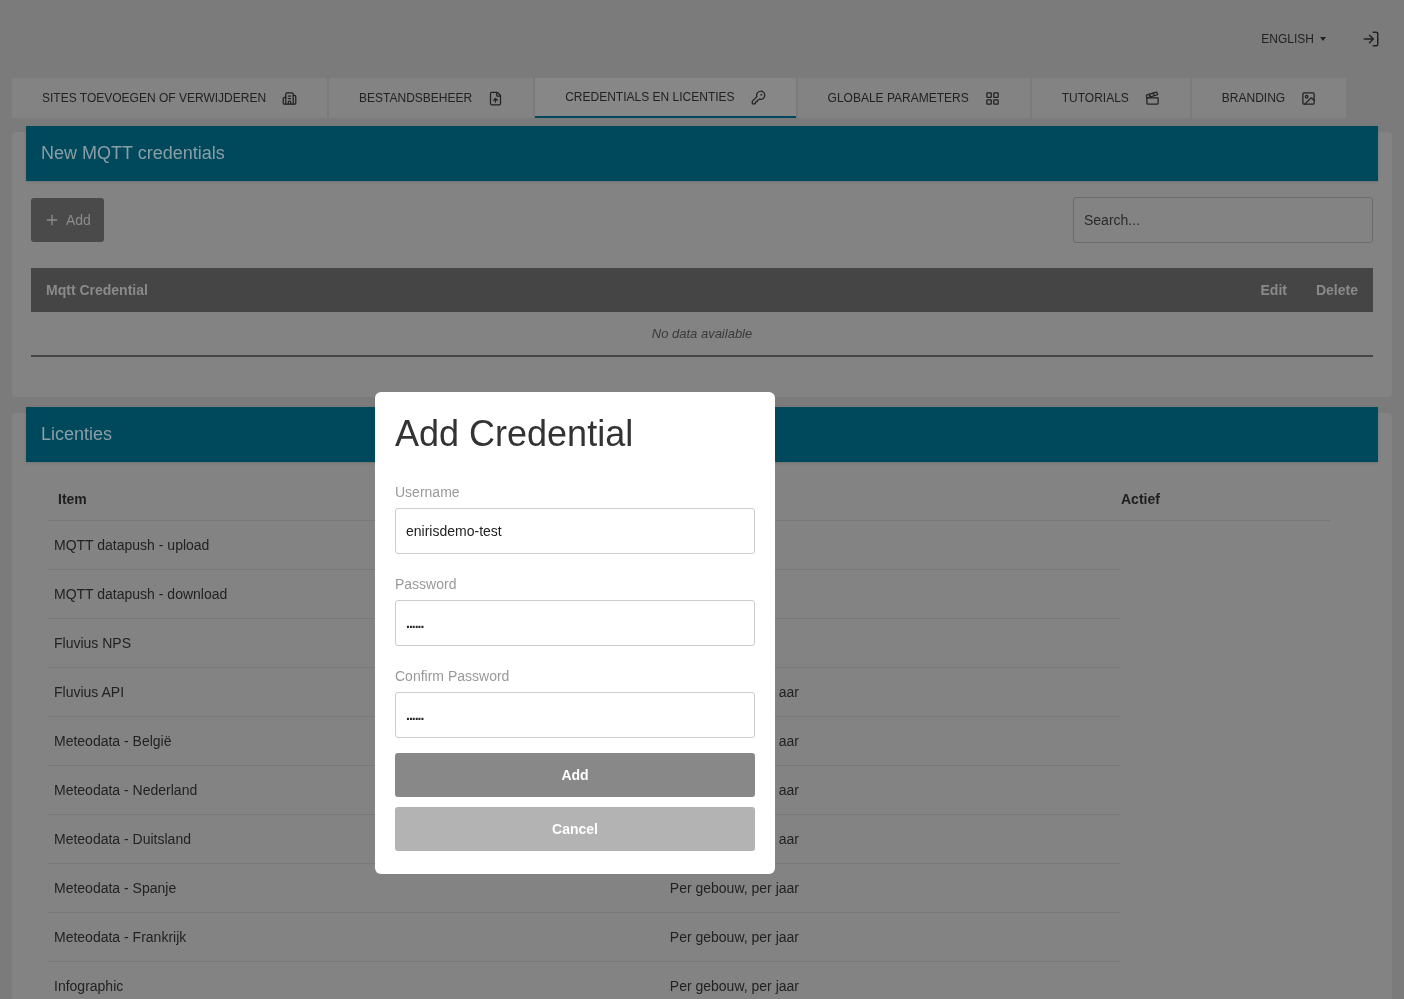 This screenshot has width=1404, height=999. Describe the element at coordinates (1140, 499) in the screenshot. I see `column-header: Actief` at that location.